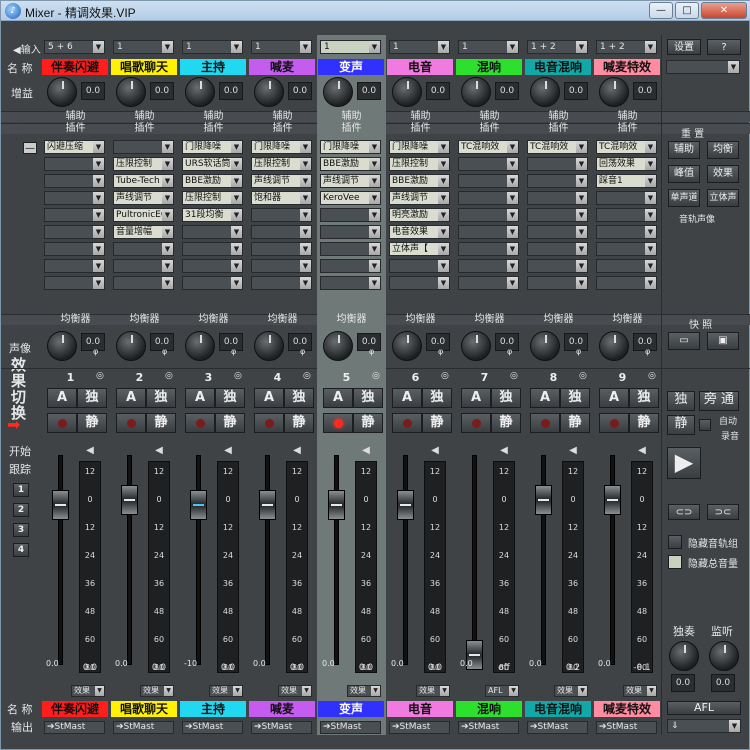 This screenshot has width=750, height=750. Describe the element at coordinates (704, 726) in the screenshot. I see `monitor-output-dropdown: ⇓ ▼` at that location.